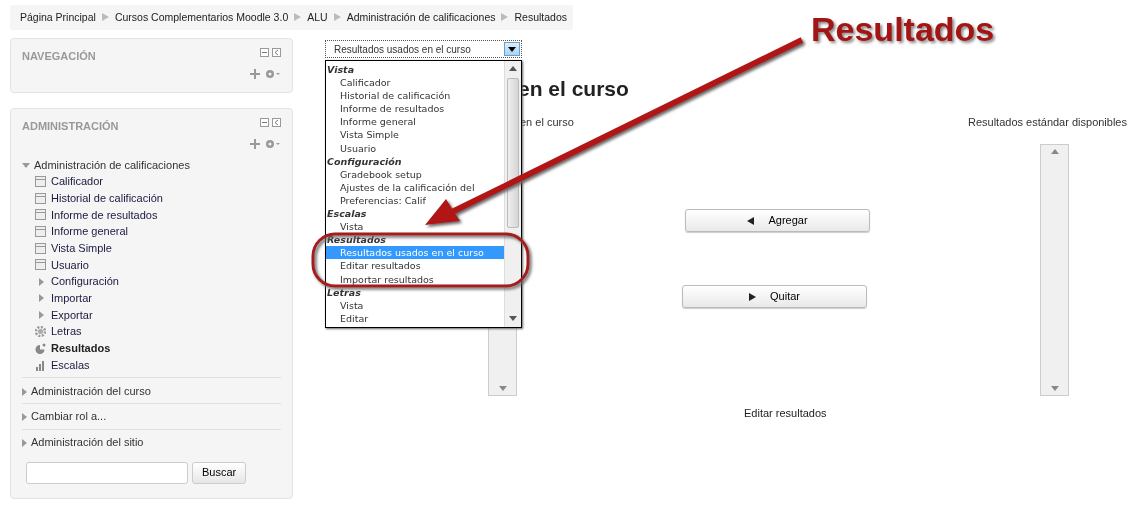 The image size is (1130, 509). I want to click on dropdown-option: Vista Simple, so click(415, 135).